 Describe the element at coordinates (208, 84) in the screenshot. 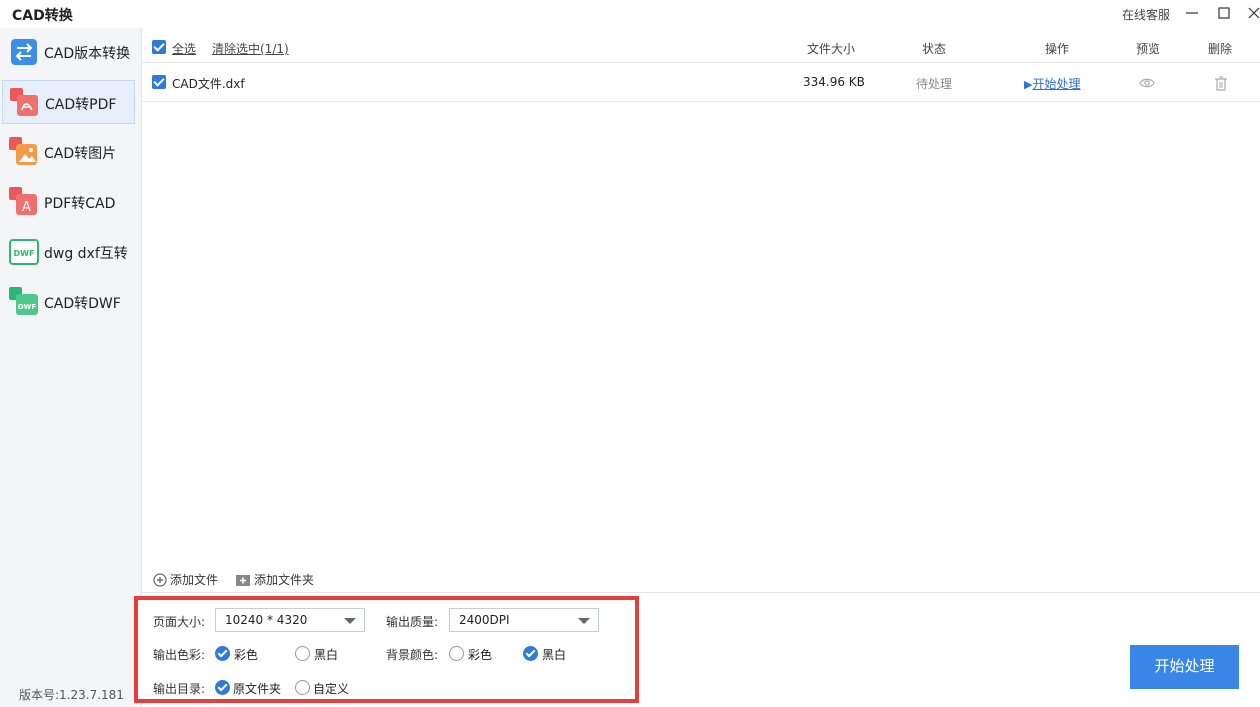

I see `file-name: CAD文件.dxf` at that location.